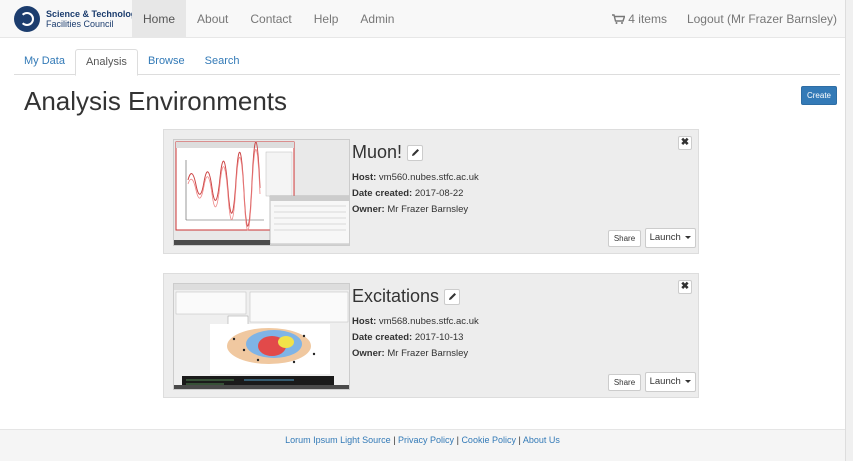  Describe the element at coordinates (106, 62) in the screenshot. I see `tab-analysis: Analysis` at that location.